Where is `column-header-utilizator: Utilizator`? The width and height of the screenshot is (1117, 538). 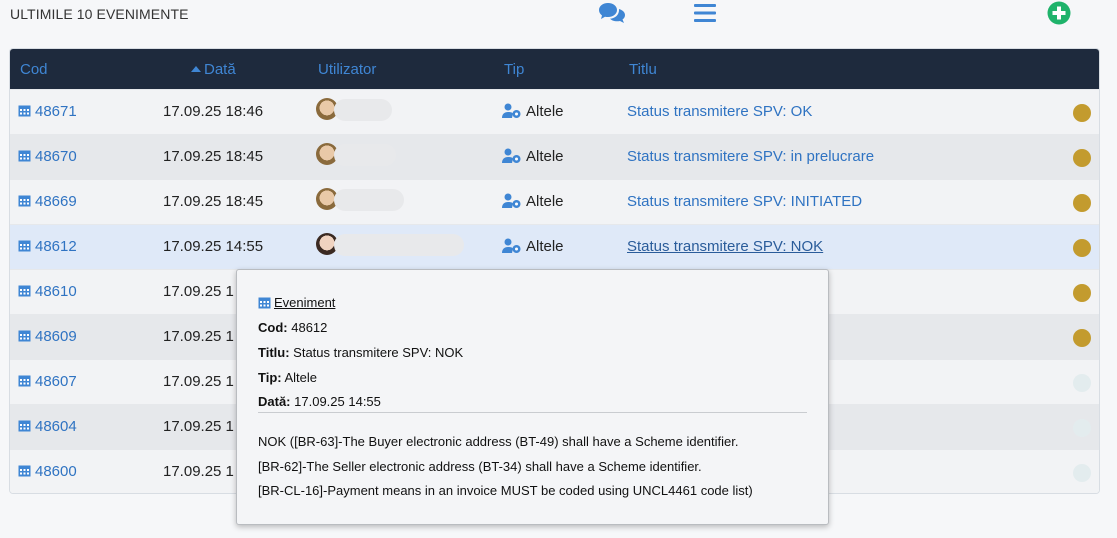
column-header-utilizator: Utilizator is located at coordinates (347, 69).